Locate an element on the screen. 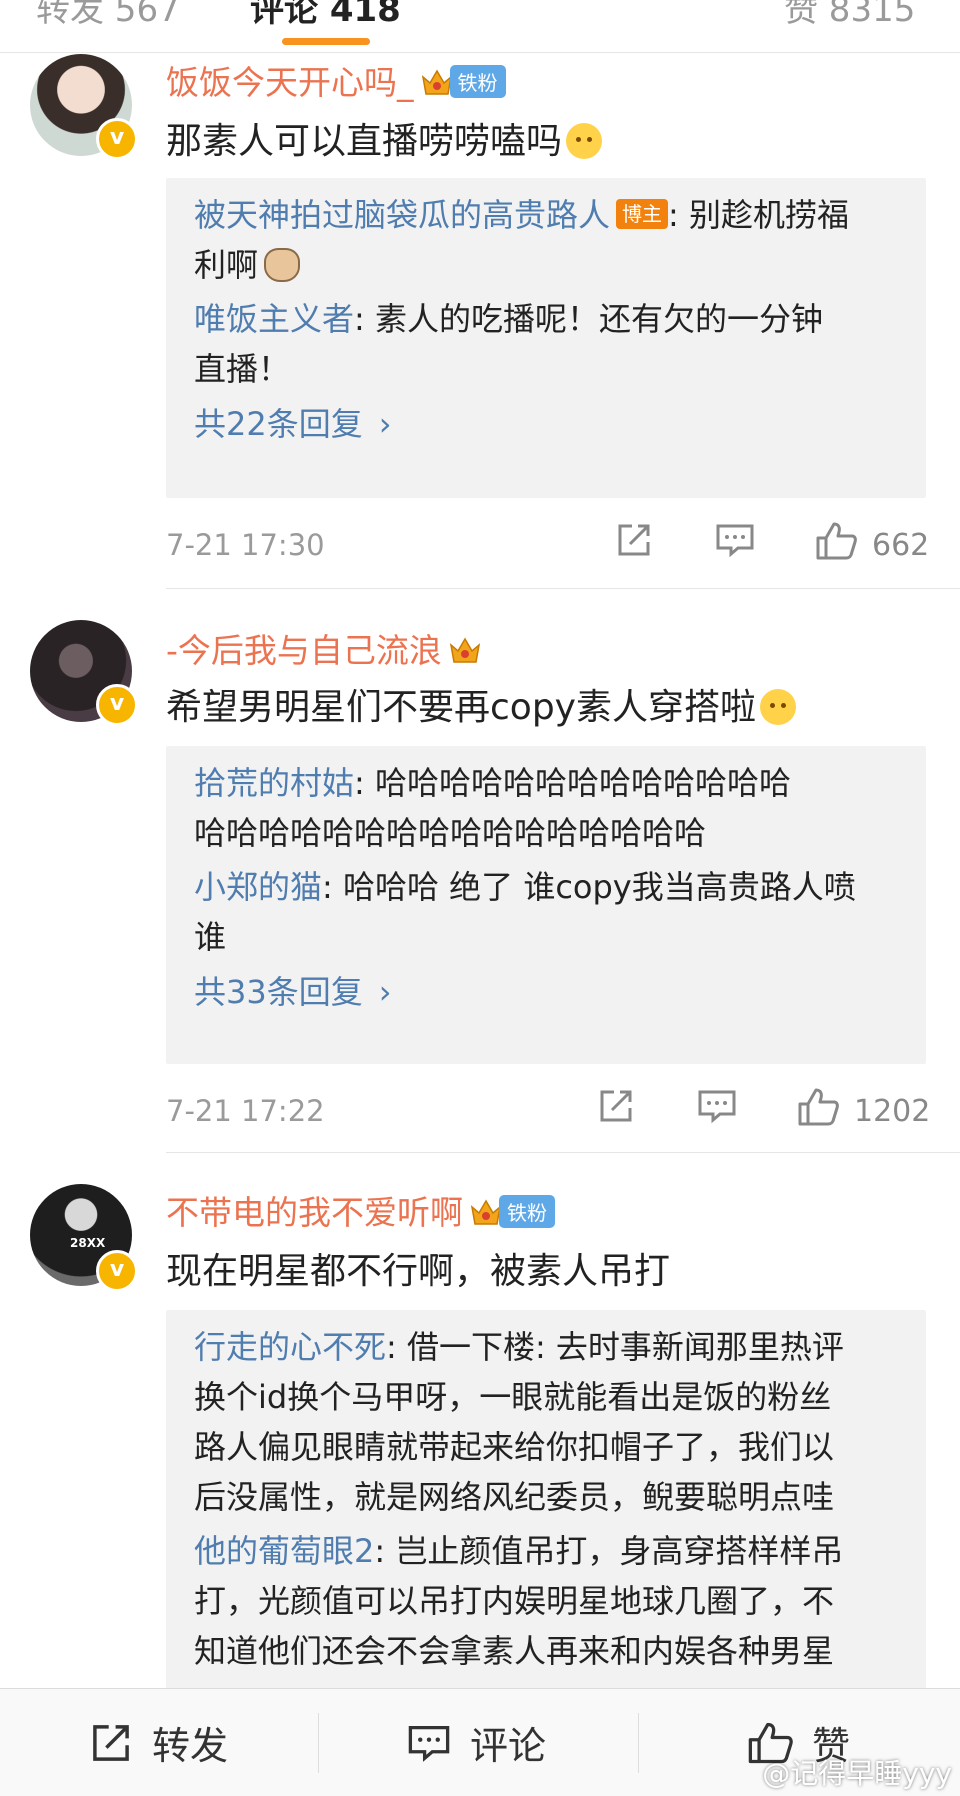  reply-item: 拾荒的村姑: 哈哈哈哈哈哈哈哈哈哈哈哈哈 哈哈哈哈哈哈哈哈哈哈哈哈哈哈哈哈 is located at coordinates (546, 808).